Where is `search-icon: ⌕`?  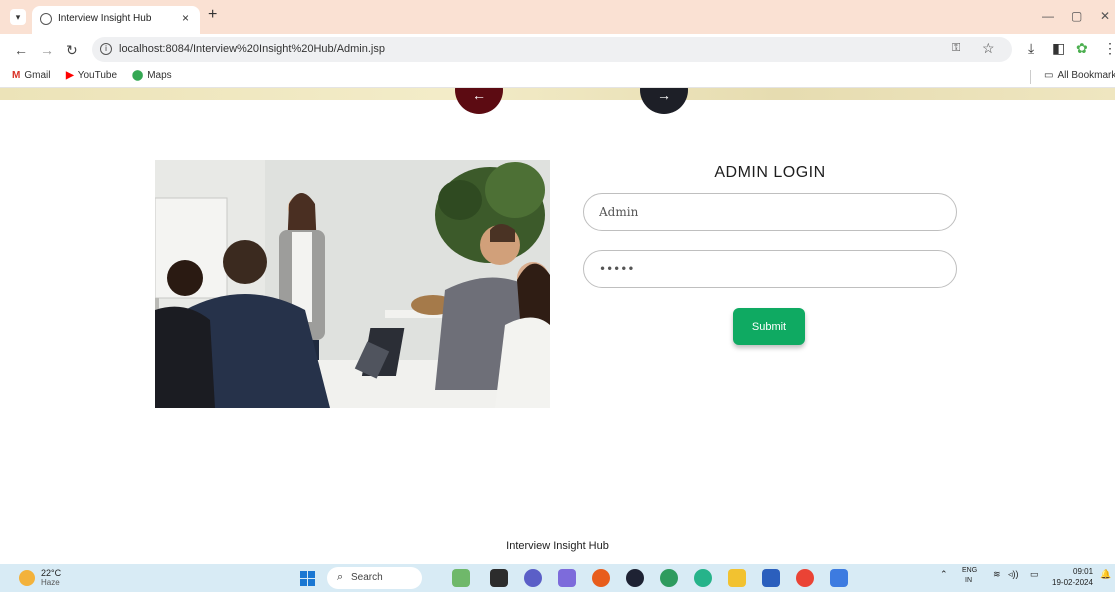 search-icon: ⌕ is located at coordinates (340, 577).